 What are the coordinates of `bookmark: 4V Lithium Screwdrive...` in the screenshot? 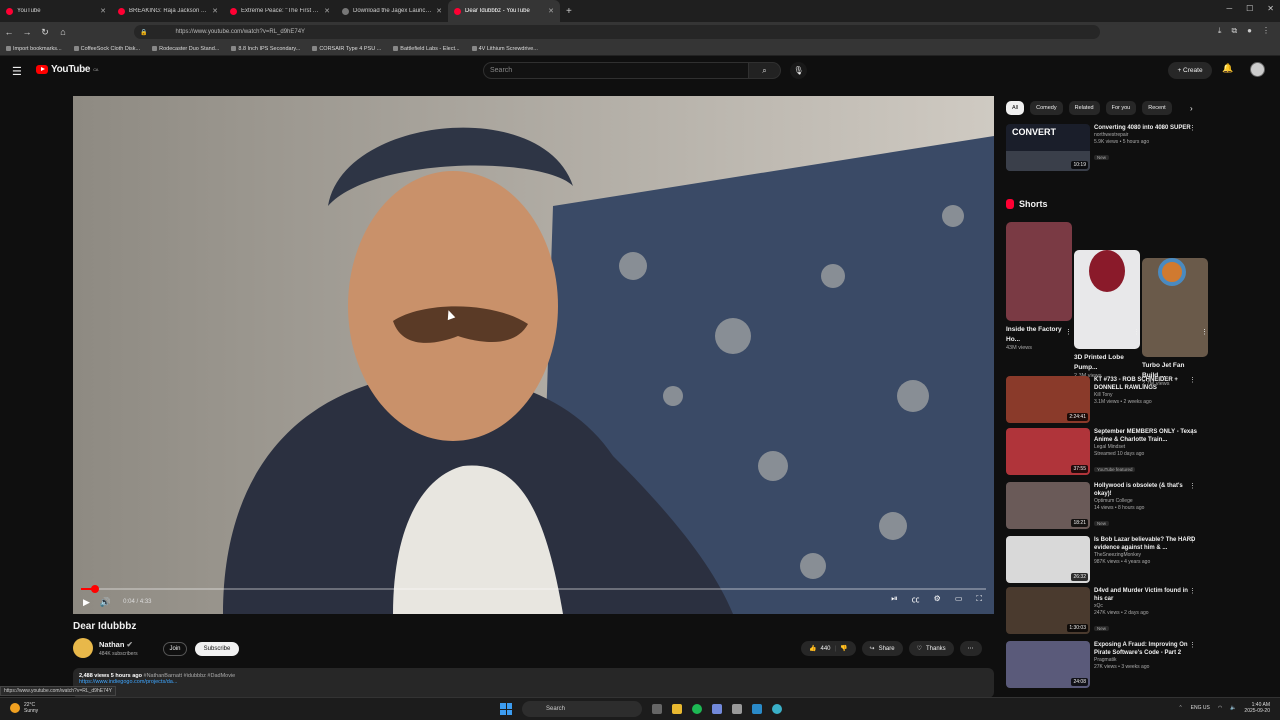 It's located at (504, 49).